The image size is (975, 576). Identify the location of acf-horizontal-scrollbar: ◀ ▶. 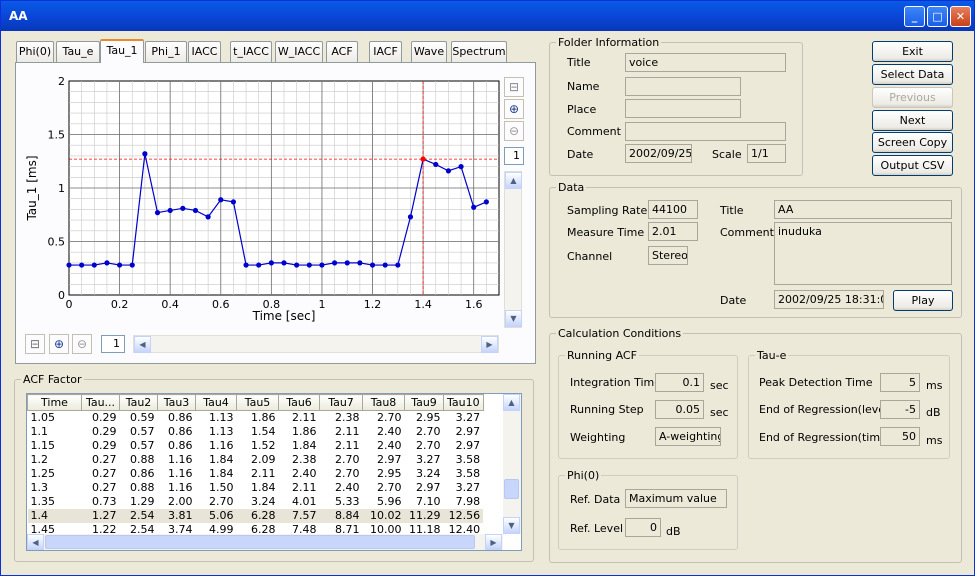
(265, 542).